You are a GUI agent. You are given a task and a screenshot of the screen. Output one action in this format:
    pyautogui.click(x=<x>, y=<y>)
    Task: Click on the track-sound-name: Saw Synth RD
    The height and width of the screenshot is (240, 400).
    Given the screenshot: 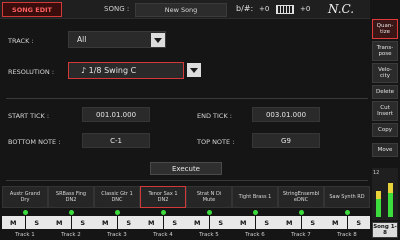 What is the action you would take?
    pyautogui.click(x=347, y=197)
    